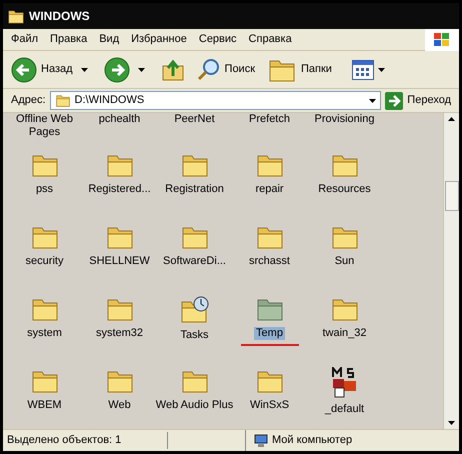  Describe the element at coordinates (226, 70) in the screenshot. I see `search-button: Поиск` at that location.